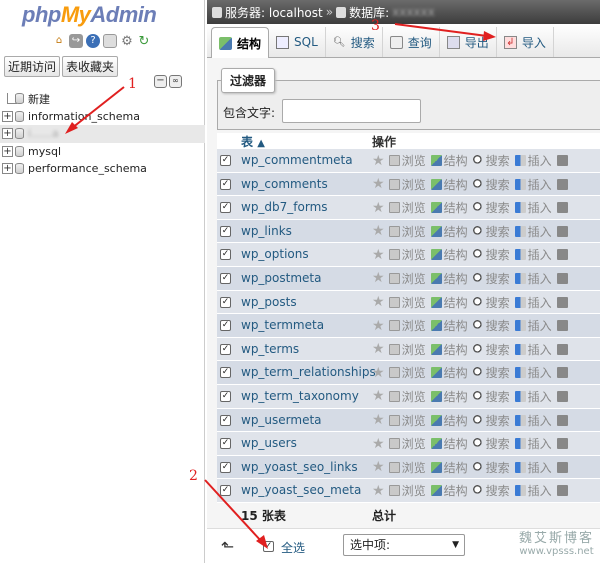 The height and width of the screenshot is (563, 600). What do you see at coordinates (408, 420) in the screenshot?
I see `table-row: ✓ wp_usermeta ★ 浏览 结构 搜索 插入` at bounding box center [408, 420].